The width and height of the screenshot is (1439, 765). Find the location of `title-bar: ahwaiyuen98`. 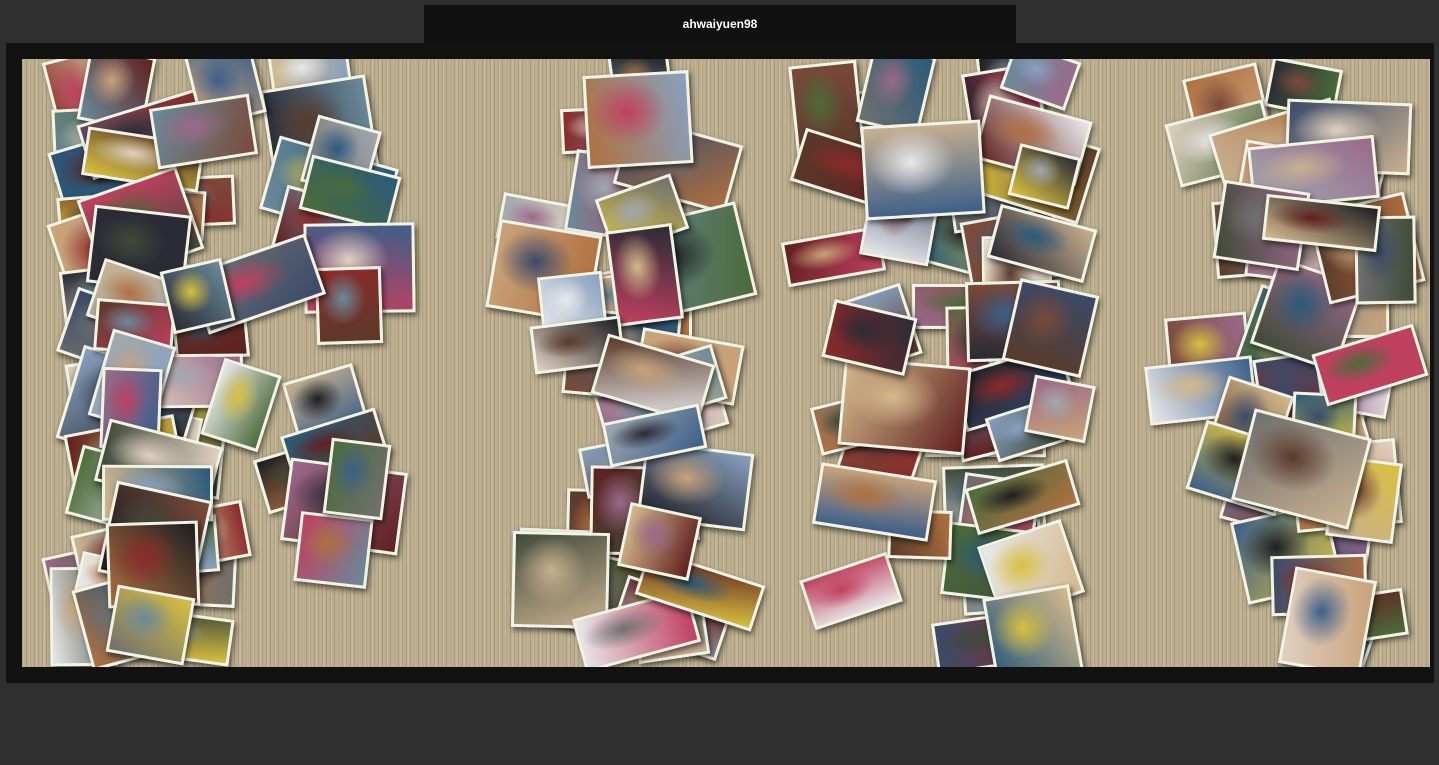

title-bar: ahwaiyuen98 is located at coordinates (720, 24).